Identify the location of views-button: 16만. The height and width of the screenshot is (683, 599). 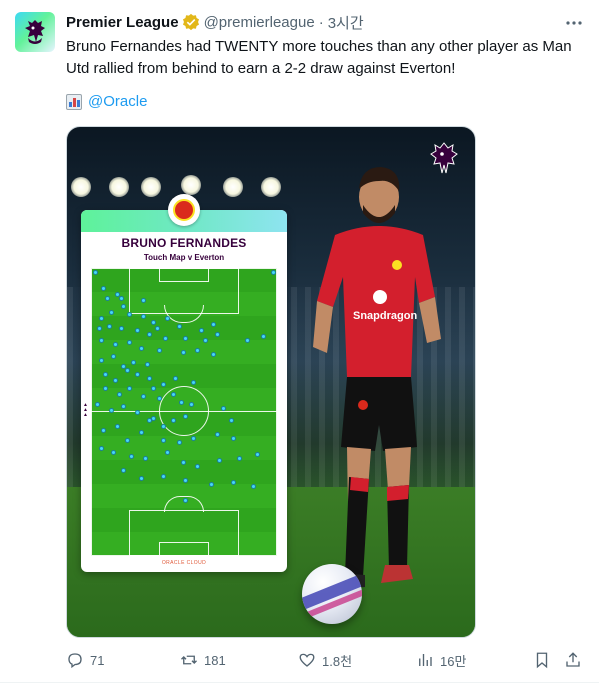
(441, 660).